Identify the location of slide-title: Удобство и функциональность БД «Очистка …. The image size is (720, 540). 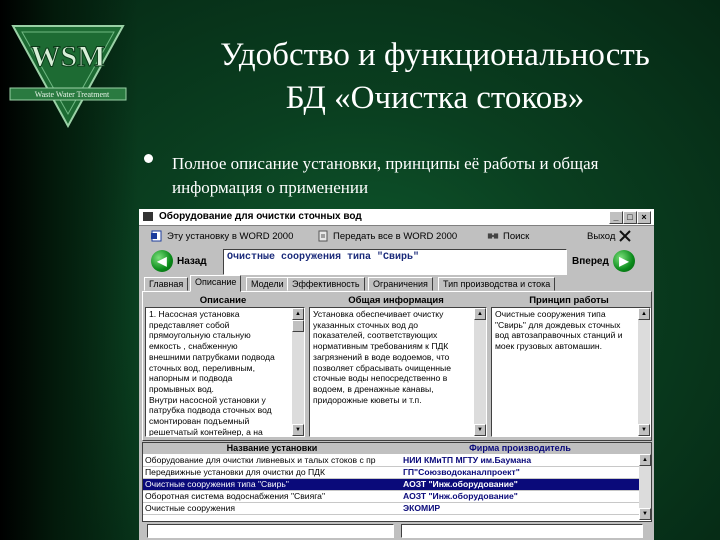
(435, 77).